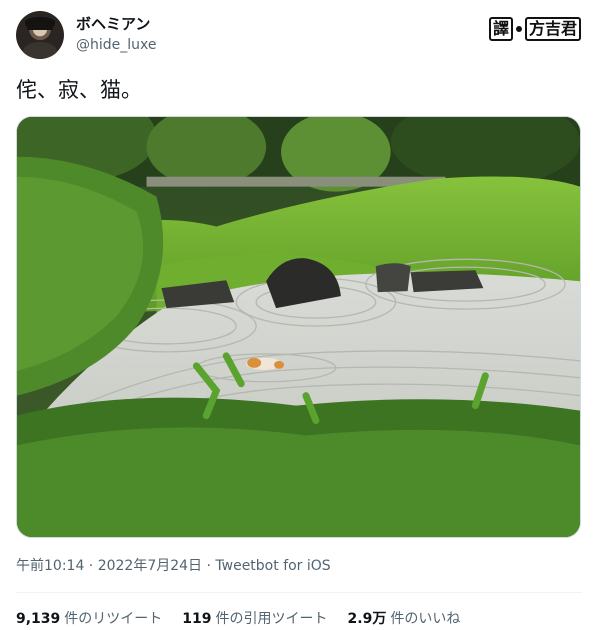 This screenshot has width=598, height=630. I want to click on retweets-count: 9,139 件のリツイート, so click(89, 619).